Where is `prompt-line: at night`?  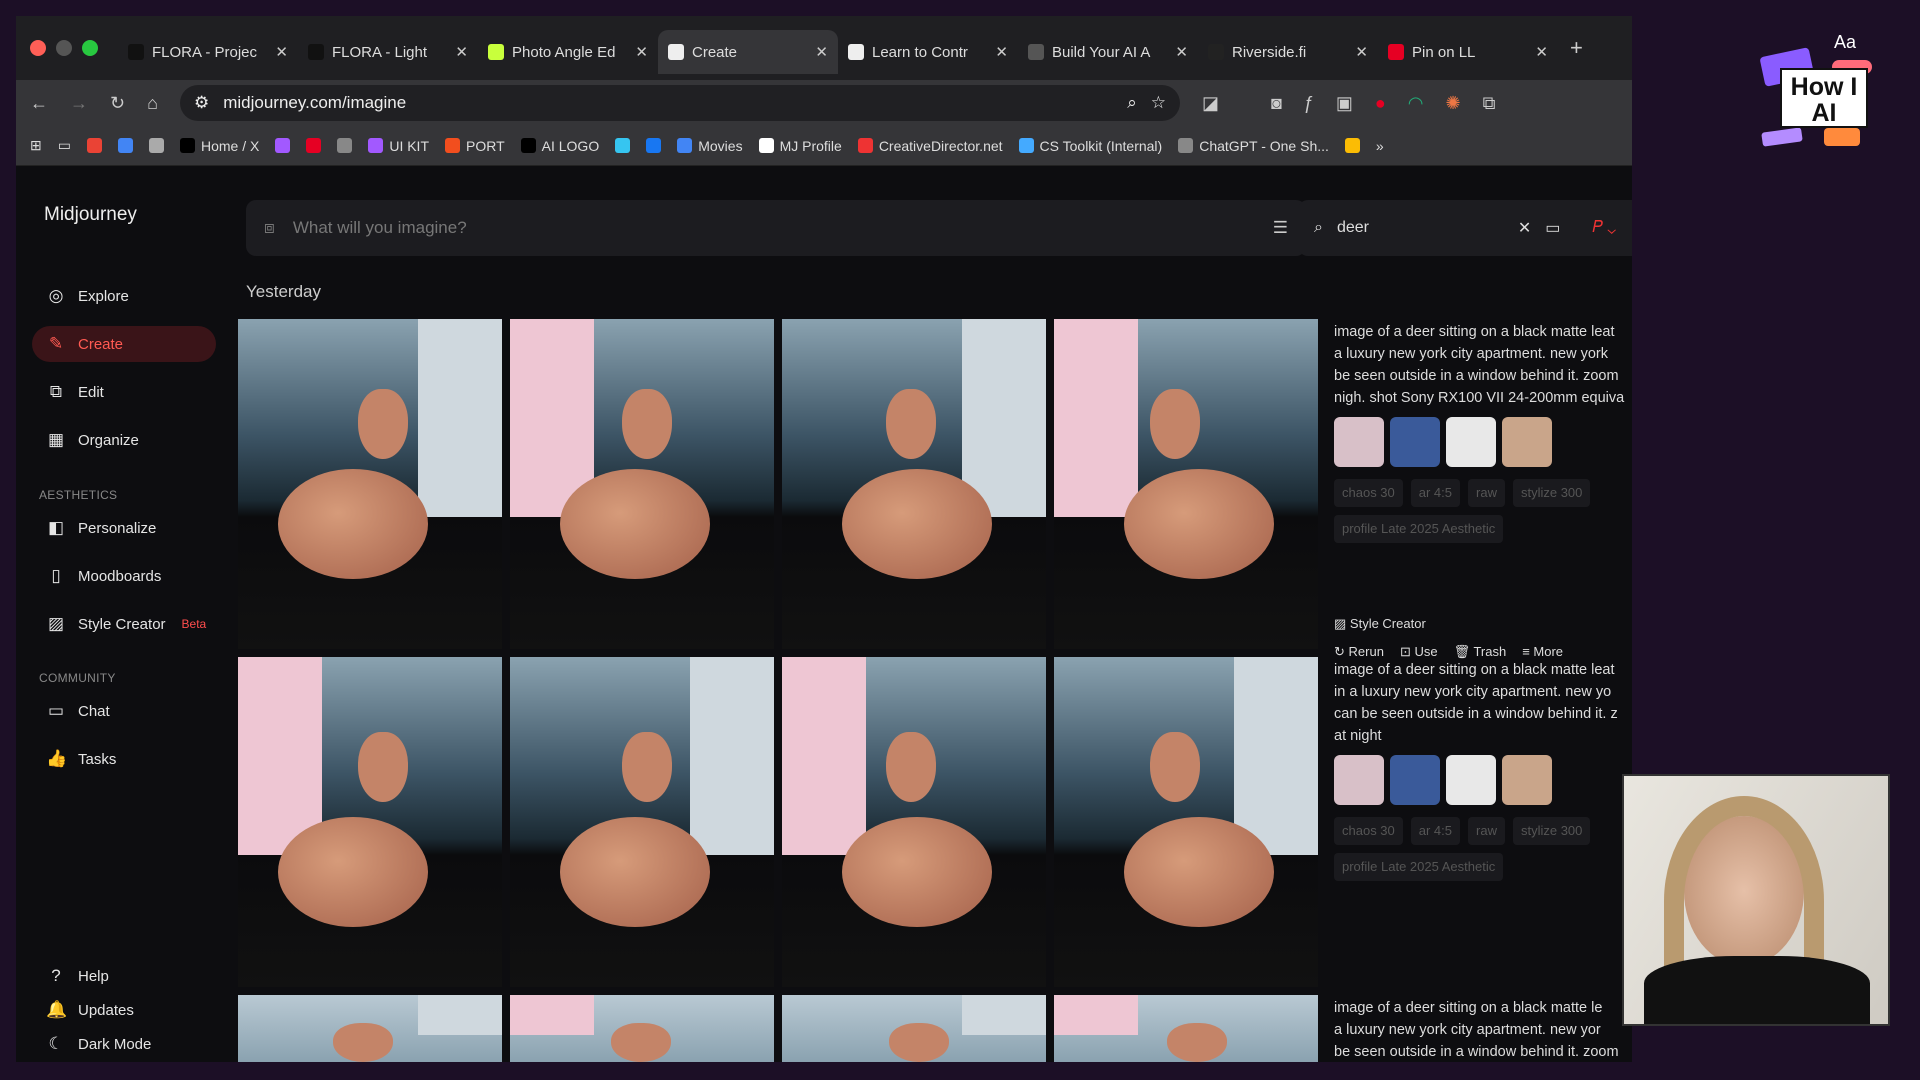
prompt-line: at night is located at coordinates (1483, 736).